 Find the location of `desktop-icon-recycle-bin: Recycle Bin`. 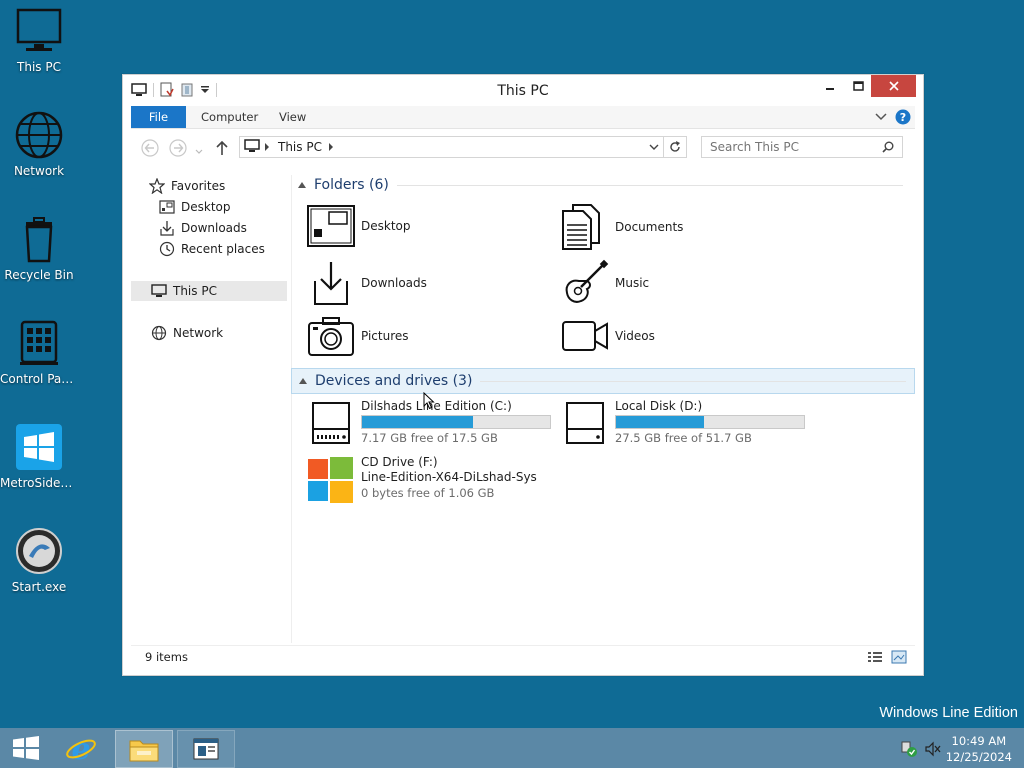

desktop-icon-recycle-bin: Recycle Bin is located at coordinates (39, 248).